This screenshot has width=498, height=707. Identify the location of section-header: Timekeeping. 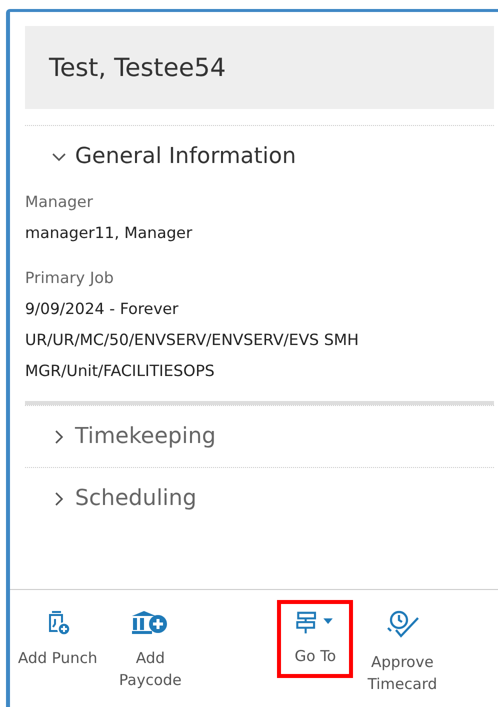
(120, 436).